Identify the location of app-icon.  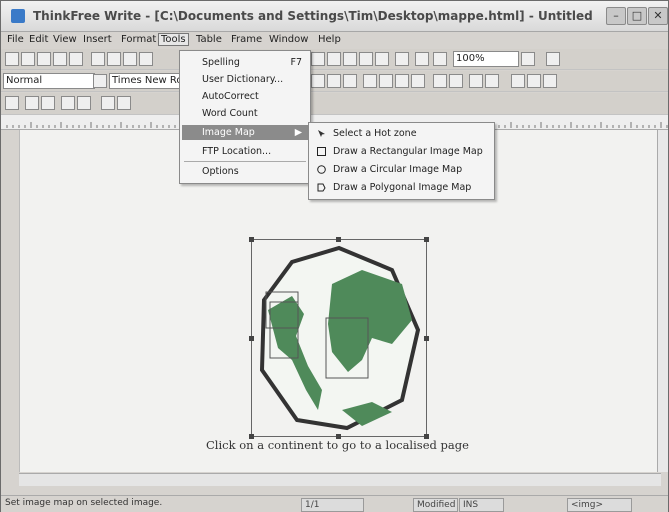
(18, 16).